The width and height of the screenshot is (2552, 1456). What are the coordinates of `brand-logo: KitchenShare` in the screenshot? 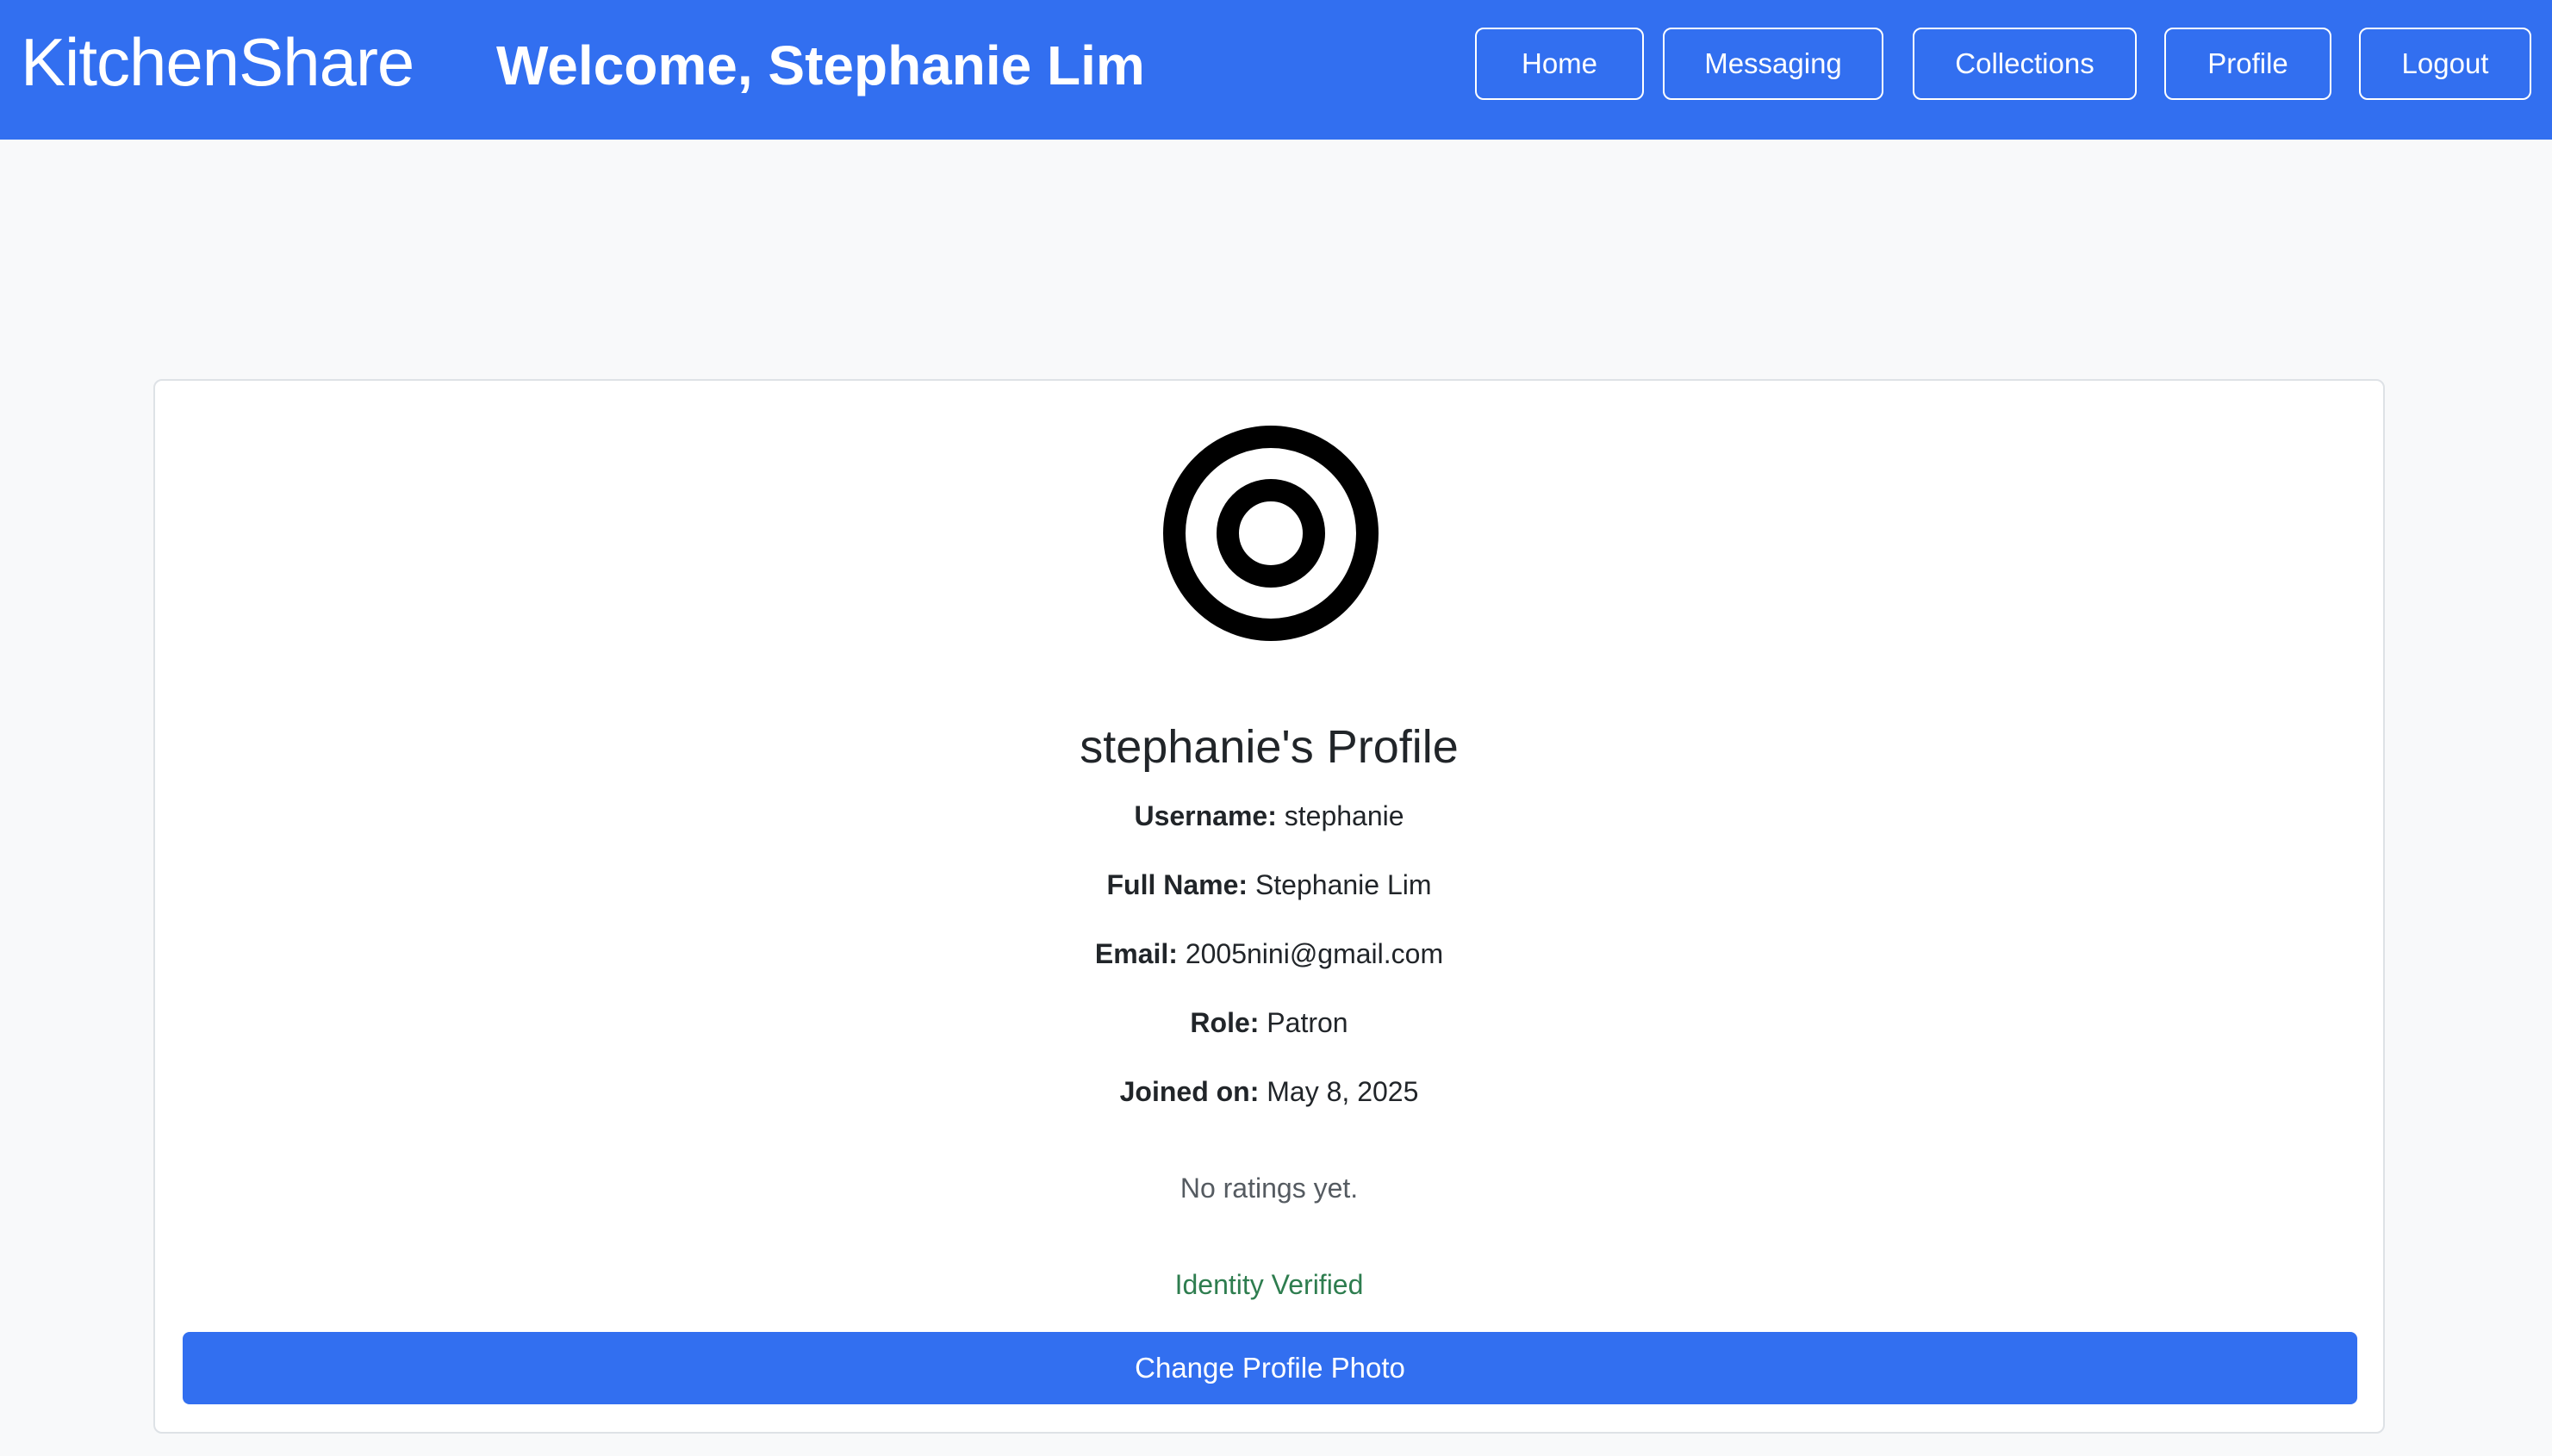 It's located at (217, 62).